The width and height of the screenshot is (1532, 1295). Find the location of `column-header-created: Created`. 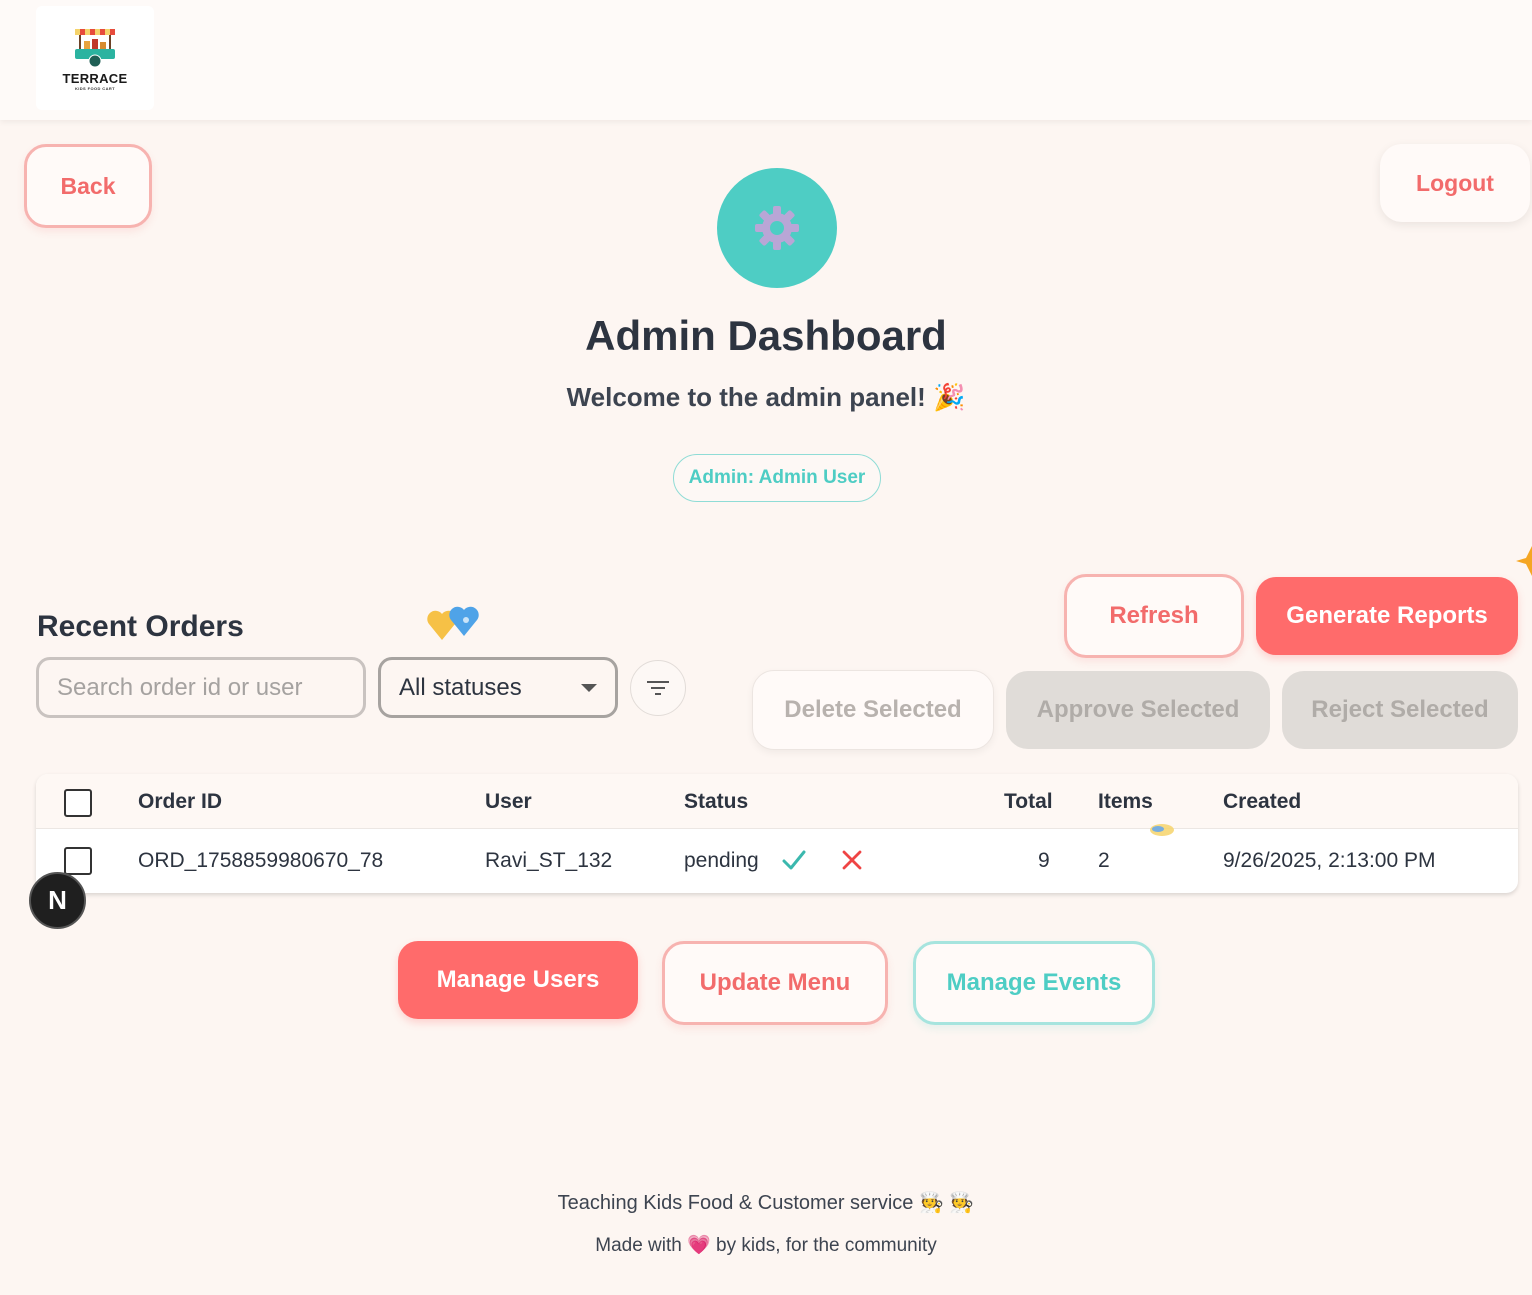

column-header-created: Created is located at coordinates (1262, 801).